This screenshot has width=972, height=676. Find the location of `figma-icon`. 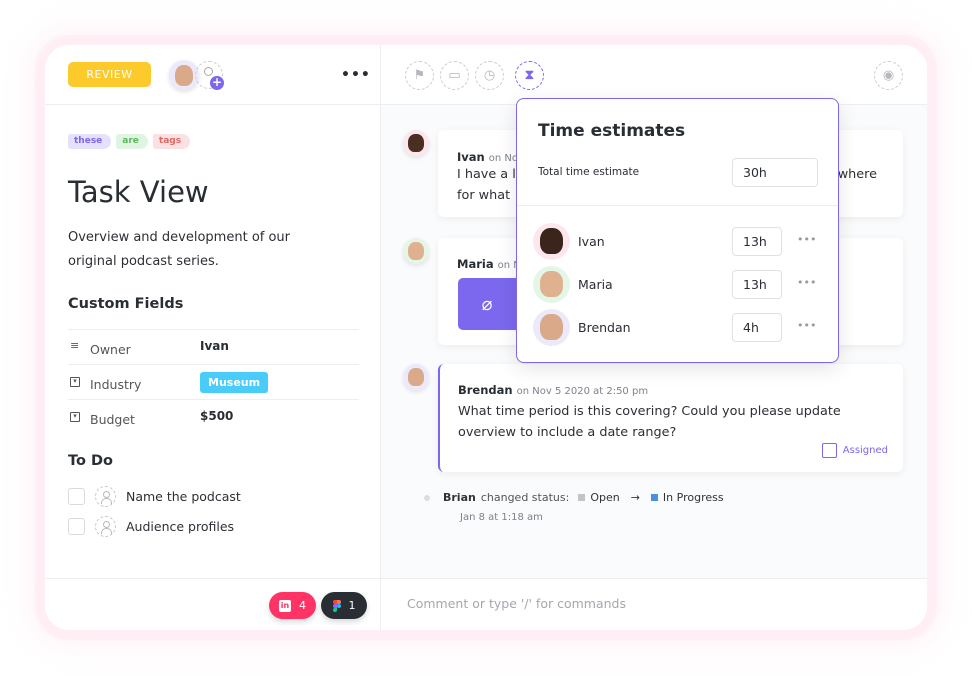

figma-icon is located at coordinates (336, 605).